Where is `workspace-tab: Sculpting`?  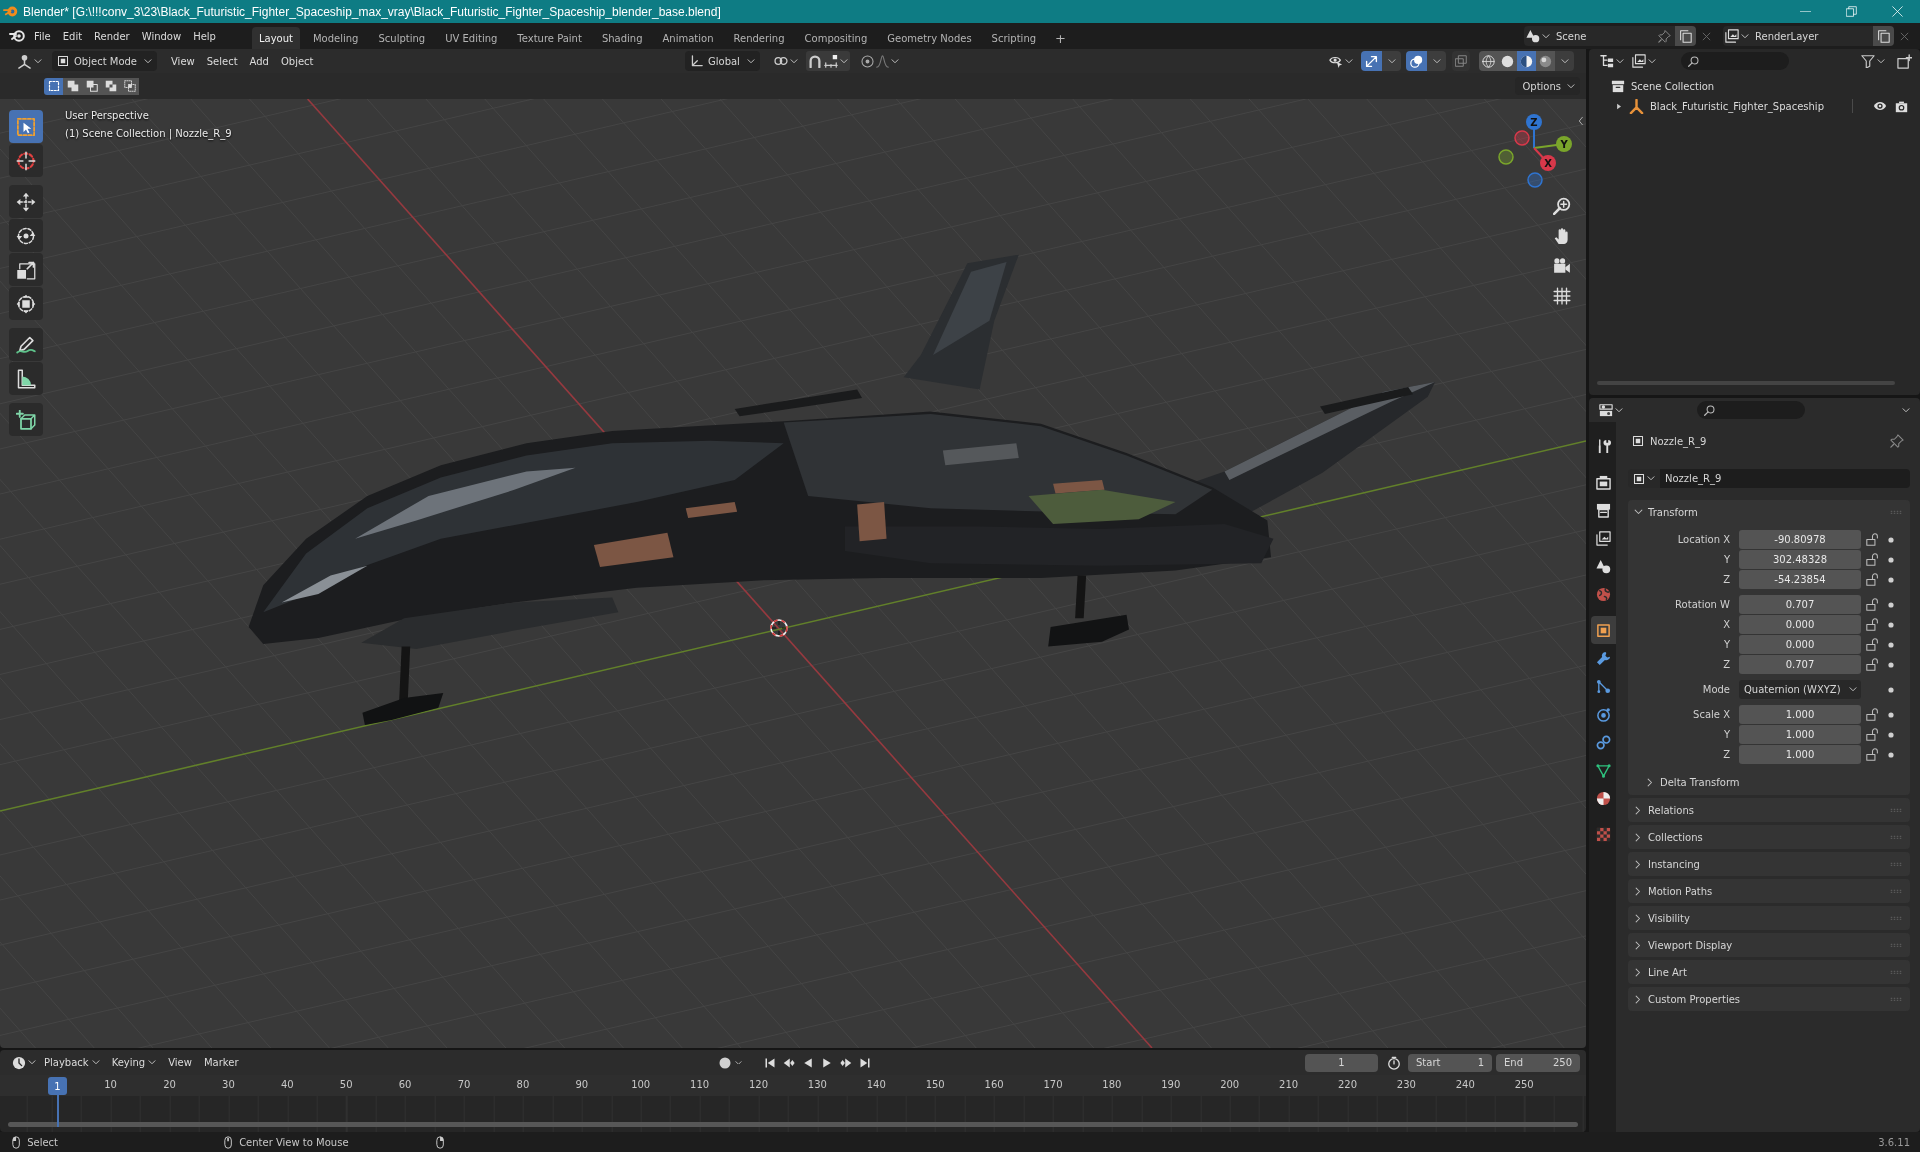 workspace-tab: Sculpting is located at coordinates (402, 38).